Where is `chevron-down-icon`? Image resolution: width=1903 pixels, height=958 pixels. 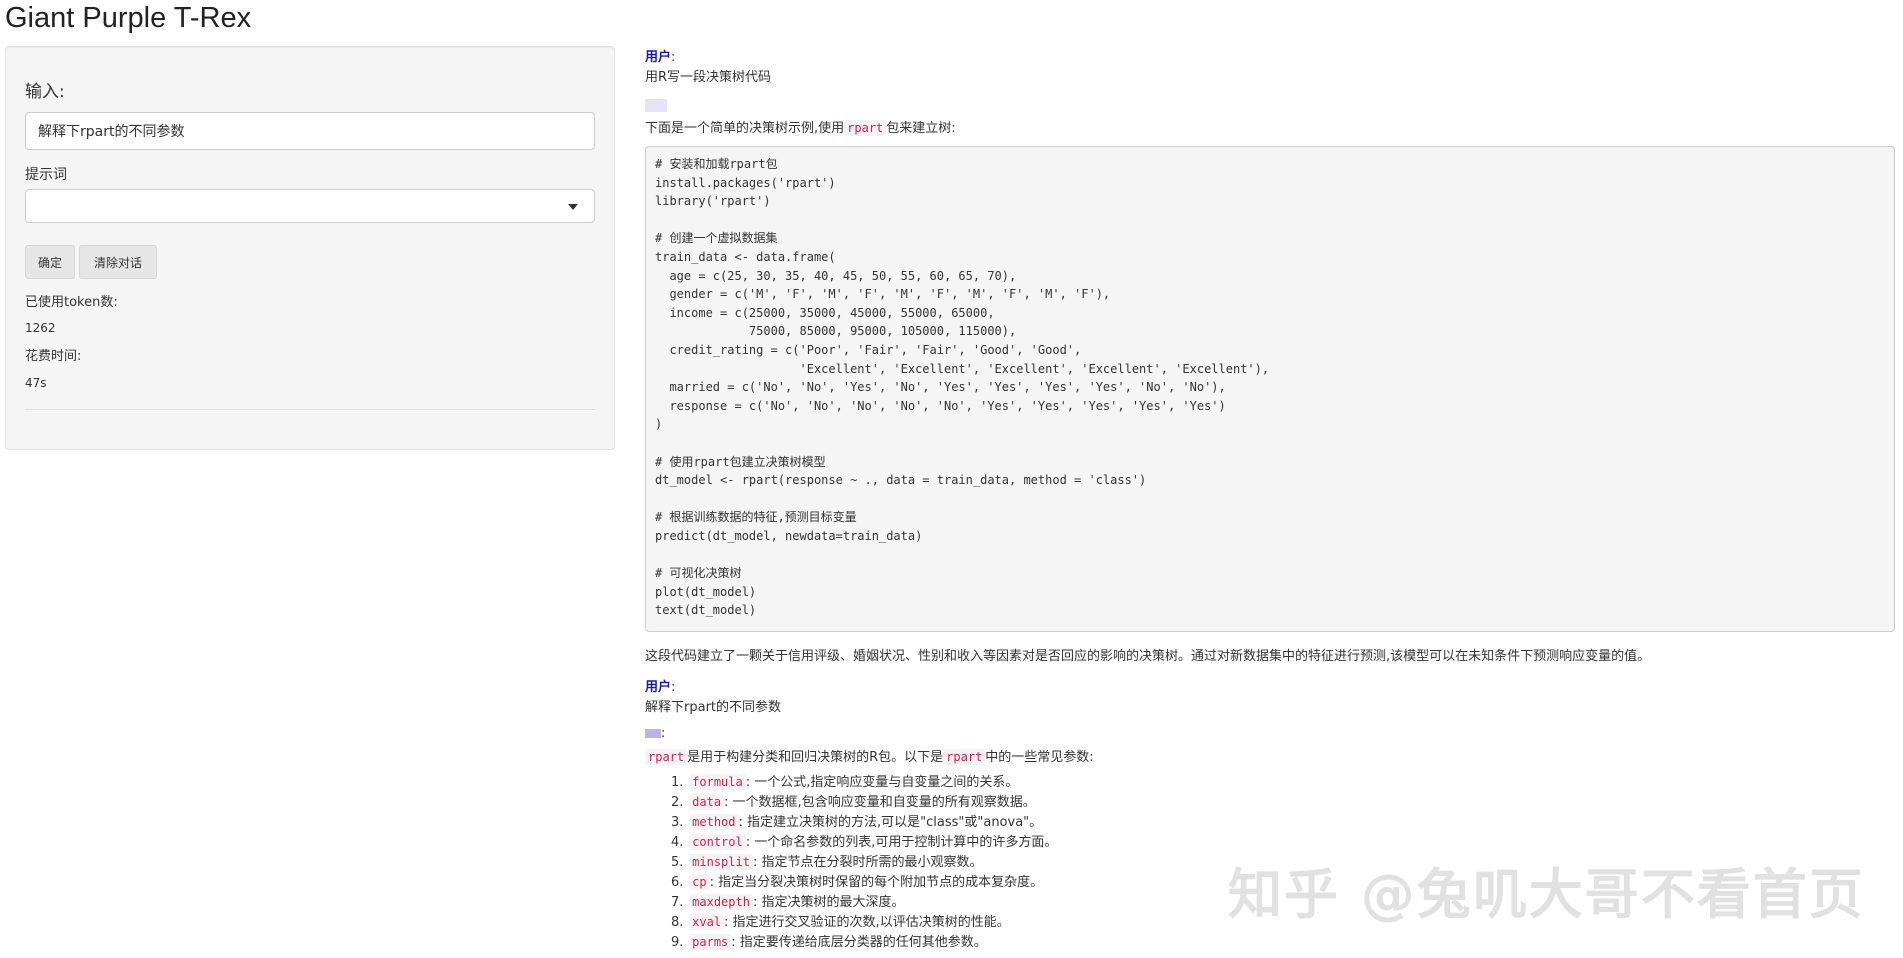 chevron-down-icon is located at coordinates (573, 207).